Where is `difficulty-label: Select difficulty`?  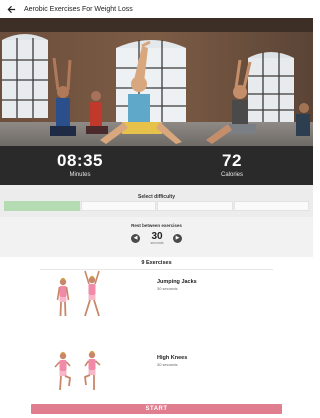
difficulty-label: Select difficulty is located at coordinates (156, 197).